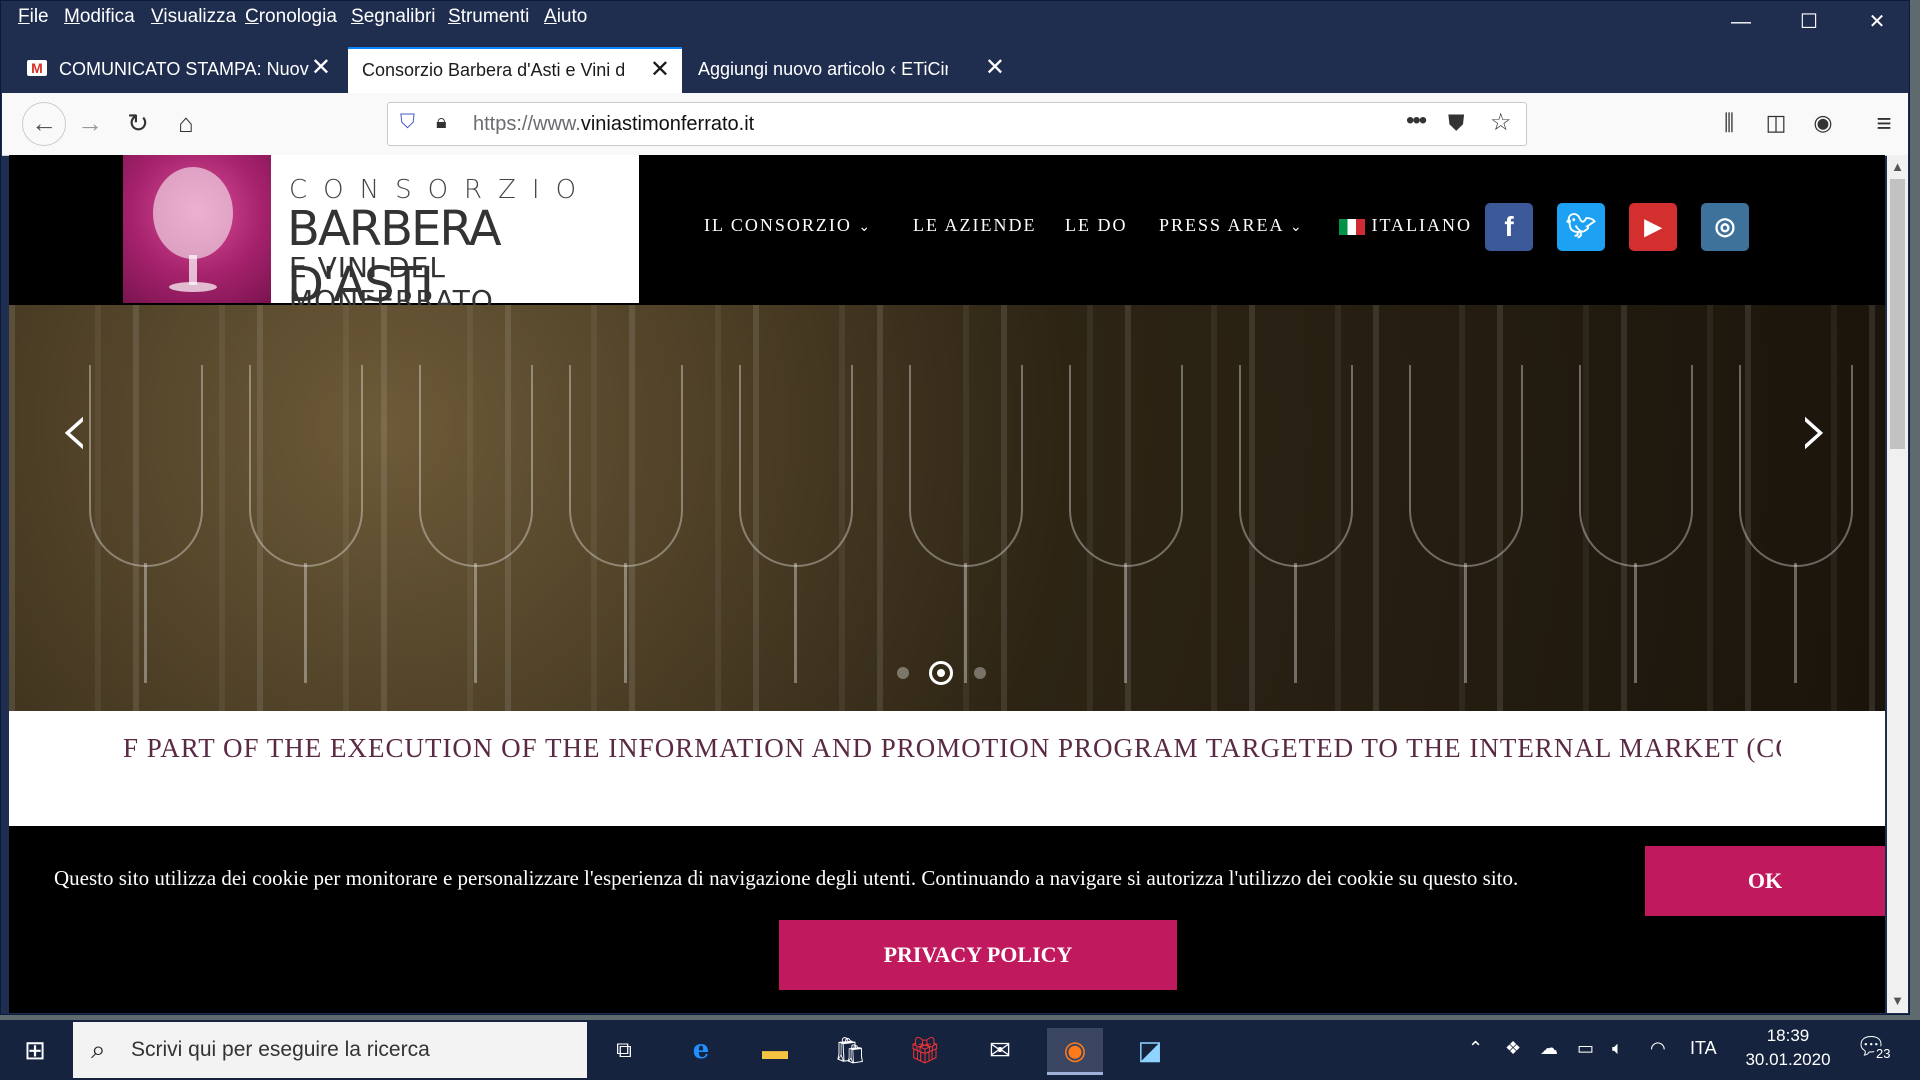 The height and width of the screenshot is (1080, 1920). Describe the element at coordinates (184, 69) in the screenshot. I see `tab-title: COMUNICATO STAMPA: Nuovi` at that location.